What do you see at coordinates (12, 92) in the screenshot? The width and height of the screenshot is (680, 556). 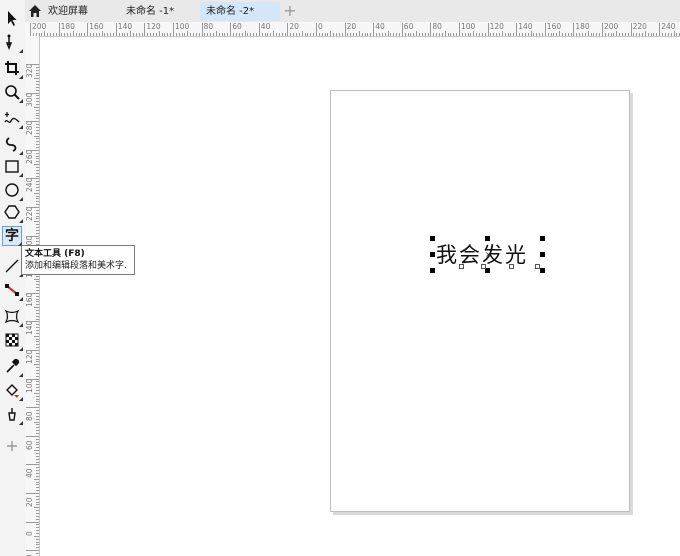 I see `zoom-tool-button` at bounding box center [12, 92].